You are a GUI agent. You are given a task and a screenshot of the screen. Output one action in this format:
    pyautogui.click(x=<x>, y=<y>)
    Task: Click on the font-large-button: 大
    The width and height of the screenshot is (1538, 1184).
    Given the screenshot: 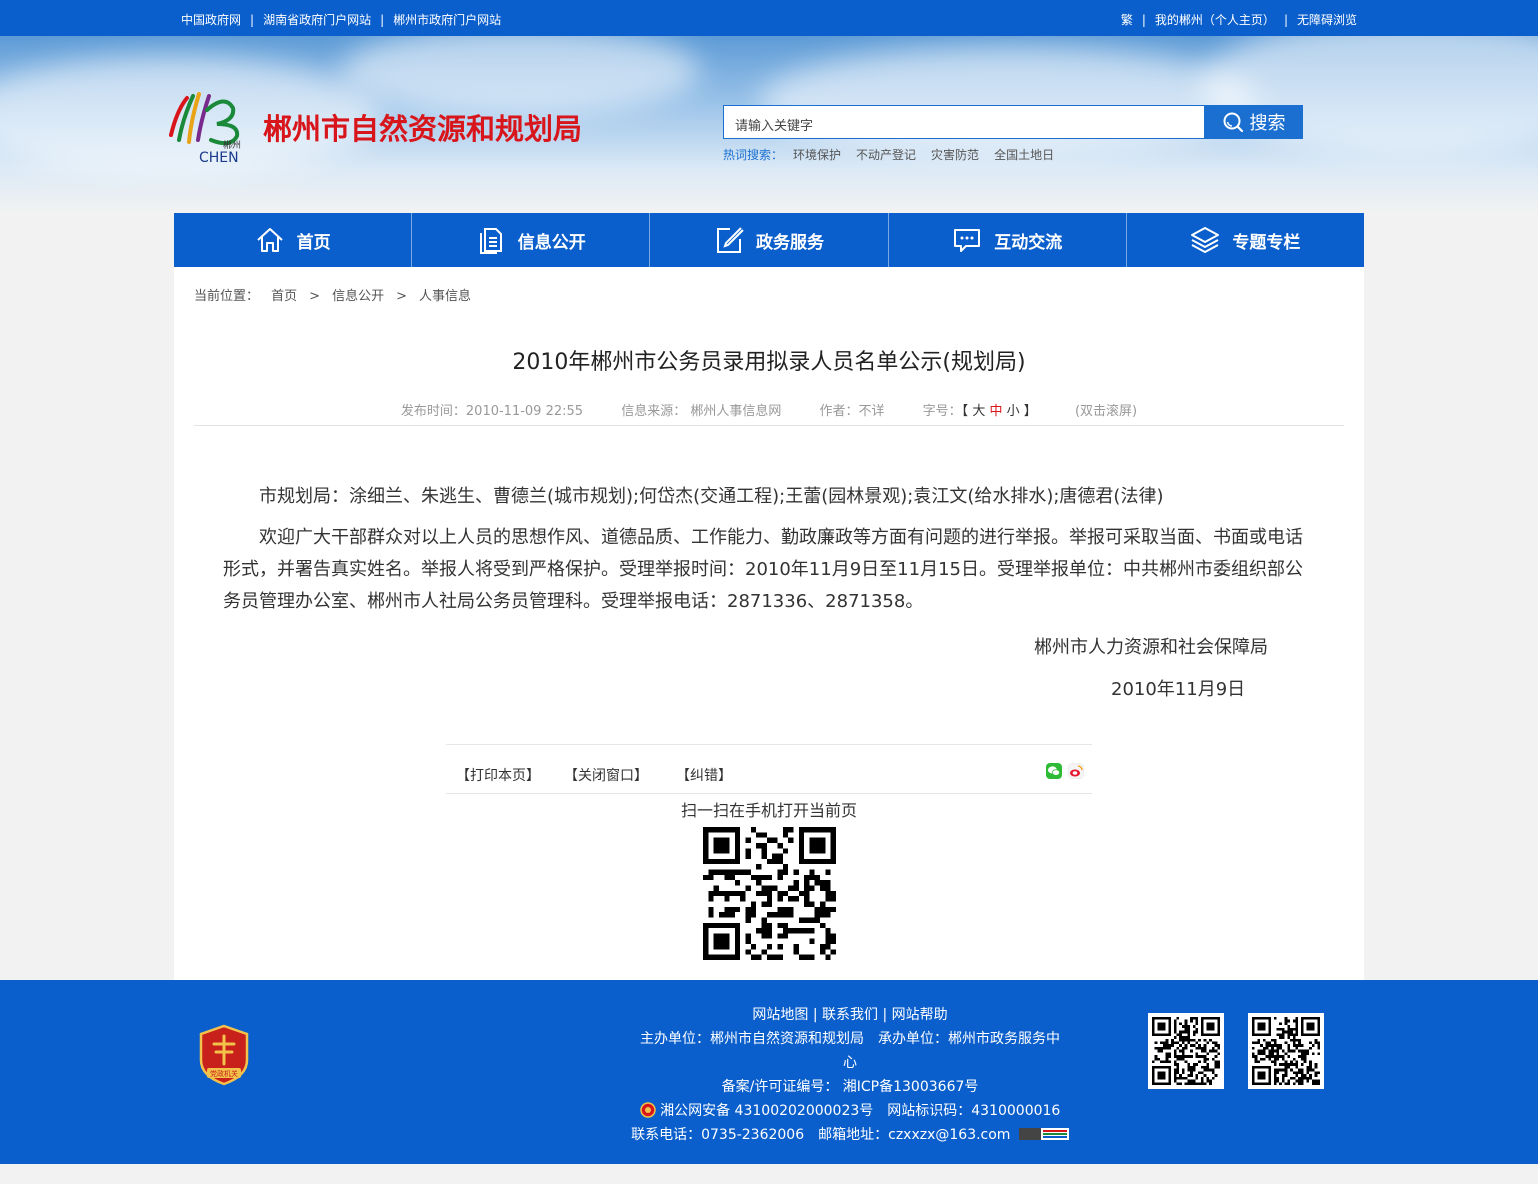 What is the action you would take?
    pyautogui.click(x=978, y=411)
    